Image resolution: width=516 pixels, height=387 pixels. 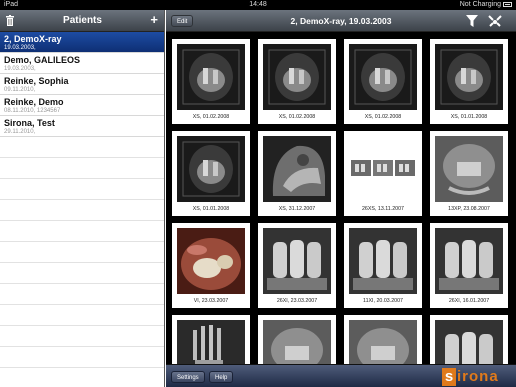 I want to click on patient-name: Reinke, Sophia, so click(x=36, y=81).